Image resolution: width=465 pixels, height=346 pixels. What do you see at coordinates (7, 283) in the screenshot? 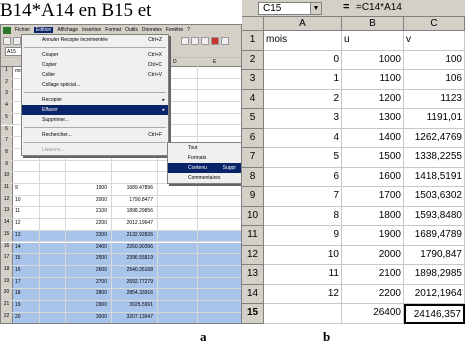
I see `row-header: 19` at bounding box center [7, 283].